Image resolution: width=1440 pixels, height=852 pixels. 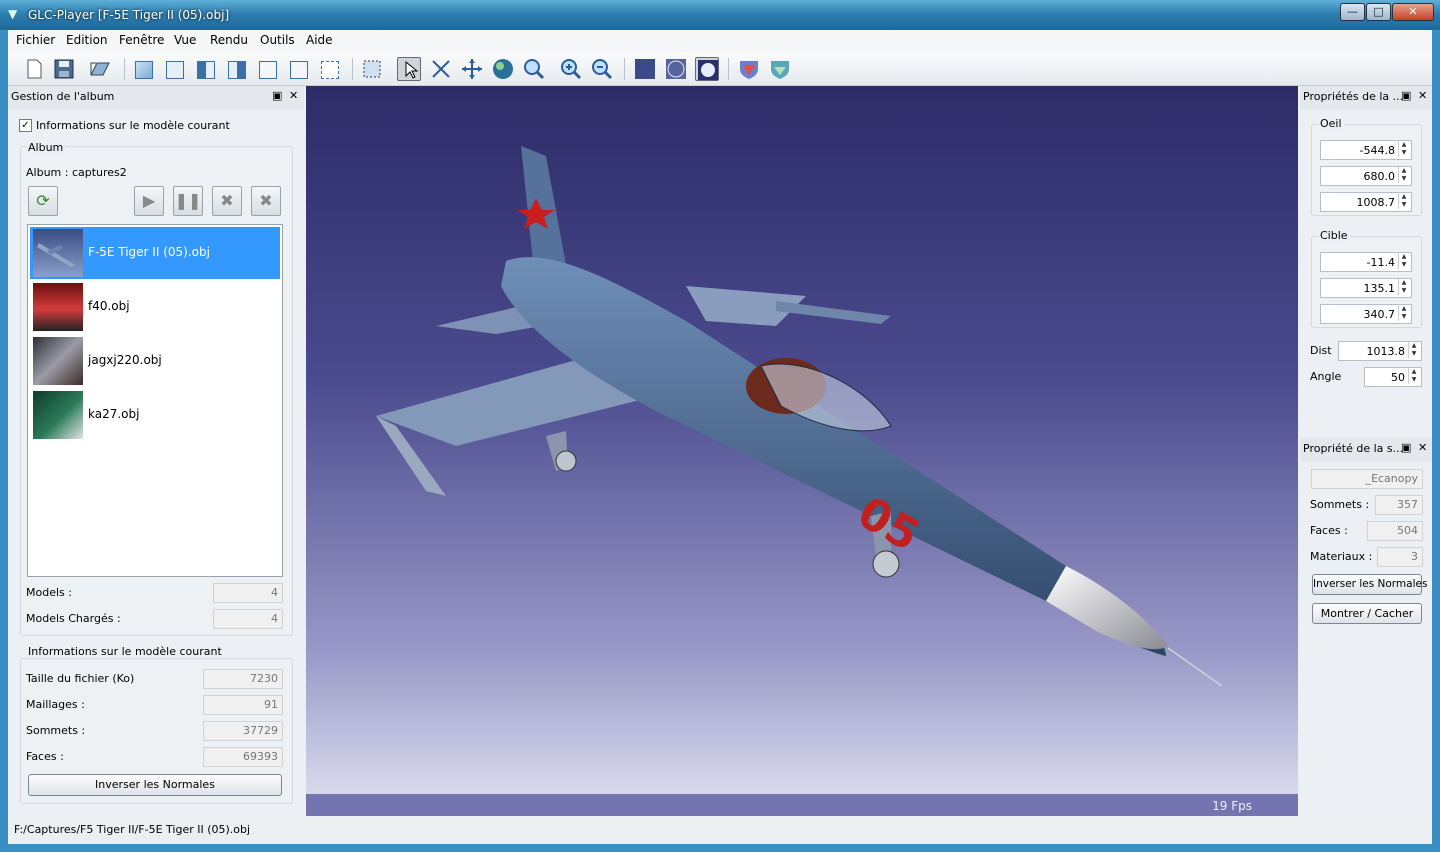 What do you see at coordinates (1403, 149) in the screenshot?
I see `eye-x-spin-icon: ▲ ▼` at bounding box center [1403, 149].